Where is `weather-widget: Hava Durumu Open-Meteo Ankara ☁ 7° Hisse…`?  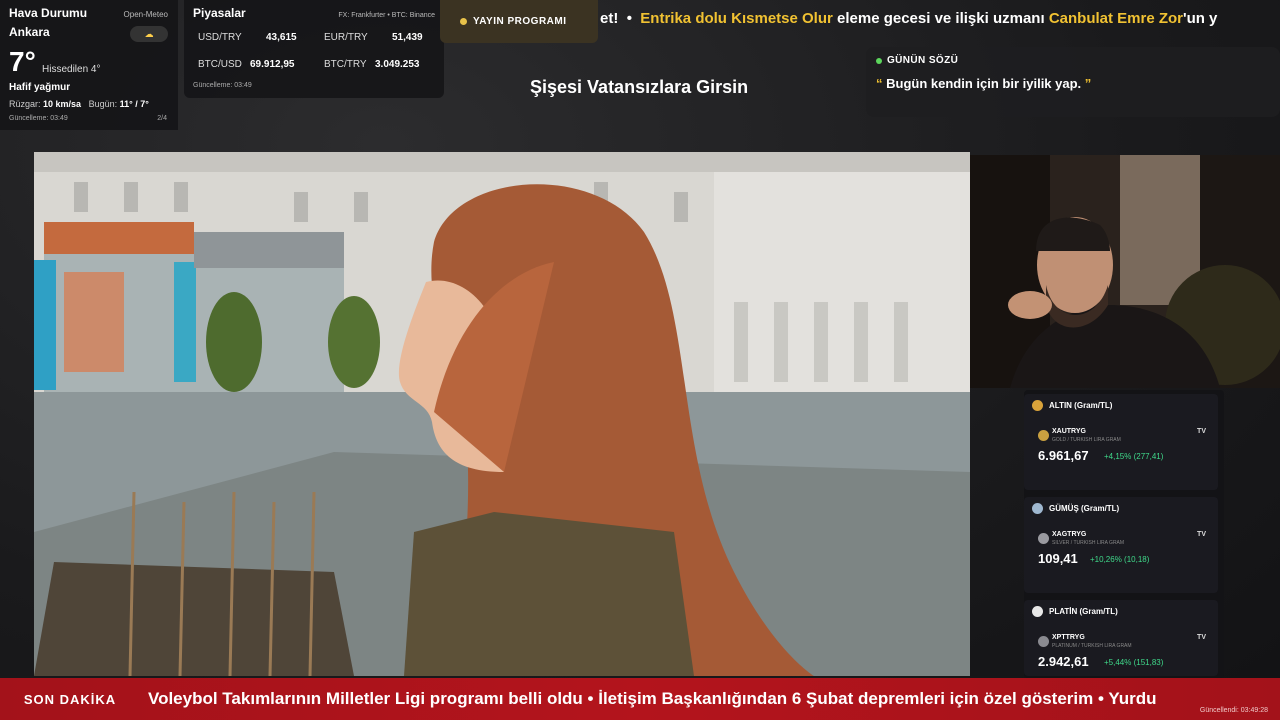 weather-widget: Hava Durumu Open-Meteo Ankara ☁ 7° Hisse… is located at coordinates (89, 65).